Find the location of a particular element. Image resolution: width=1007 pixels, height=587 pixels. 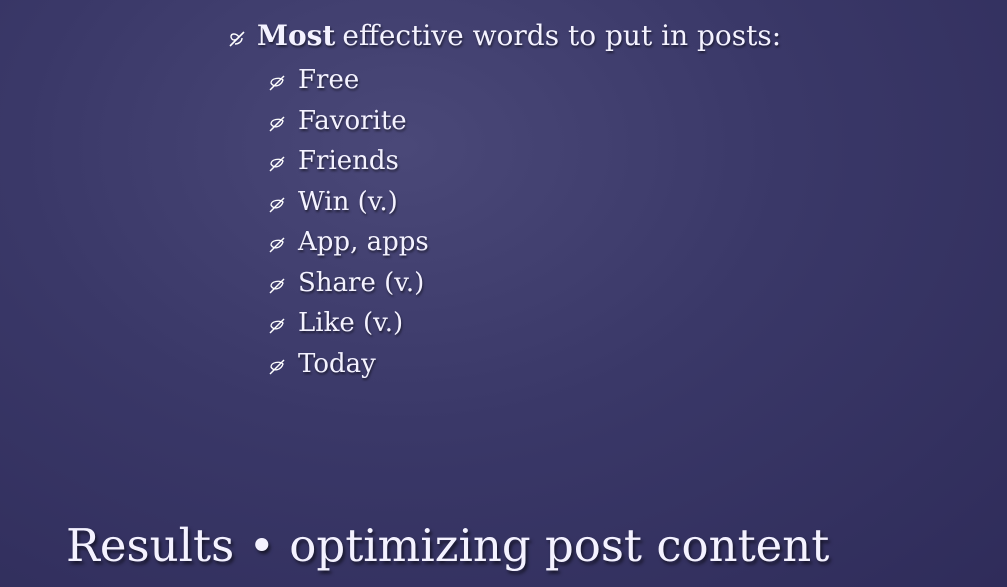

main-bullet: Most effective words to put in posts: is located at coordinates (504, 36).